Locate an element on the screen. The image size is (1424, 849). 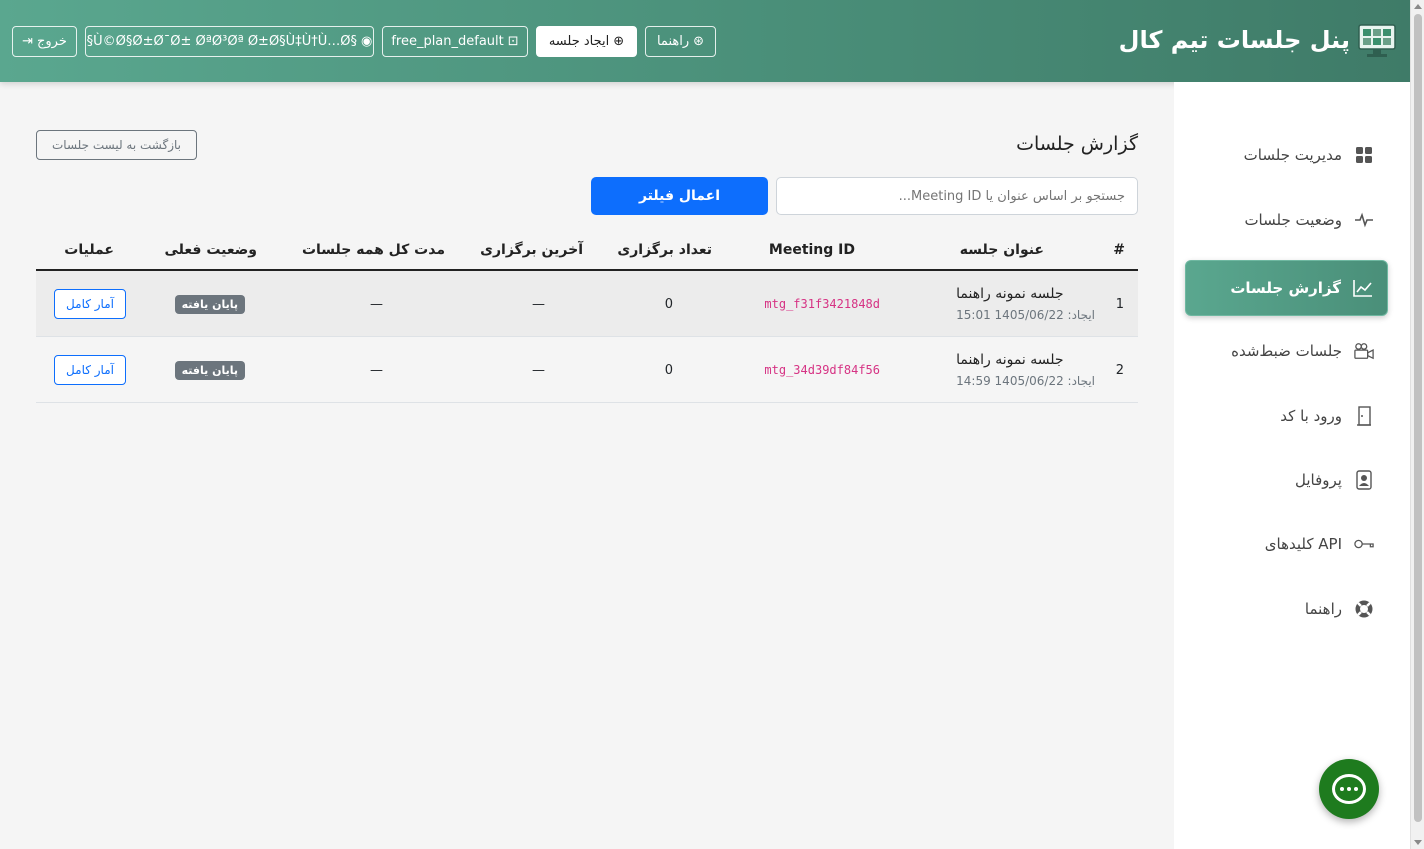
col-status: وضعیت فعلی is located at coordinates (211, 250).